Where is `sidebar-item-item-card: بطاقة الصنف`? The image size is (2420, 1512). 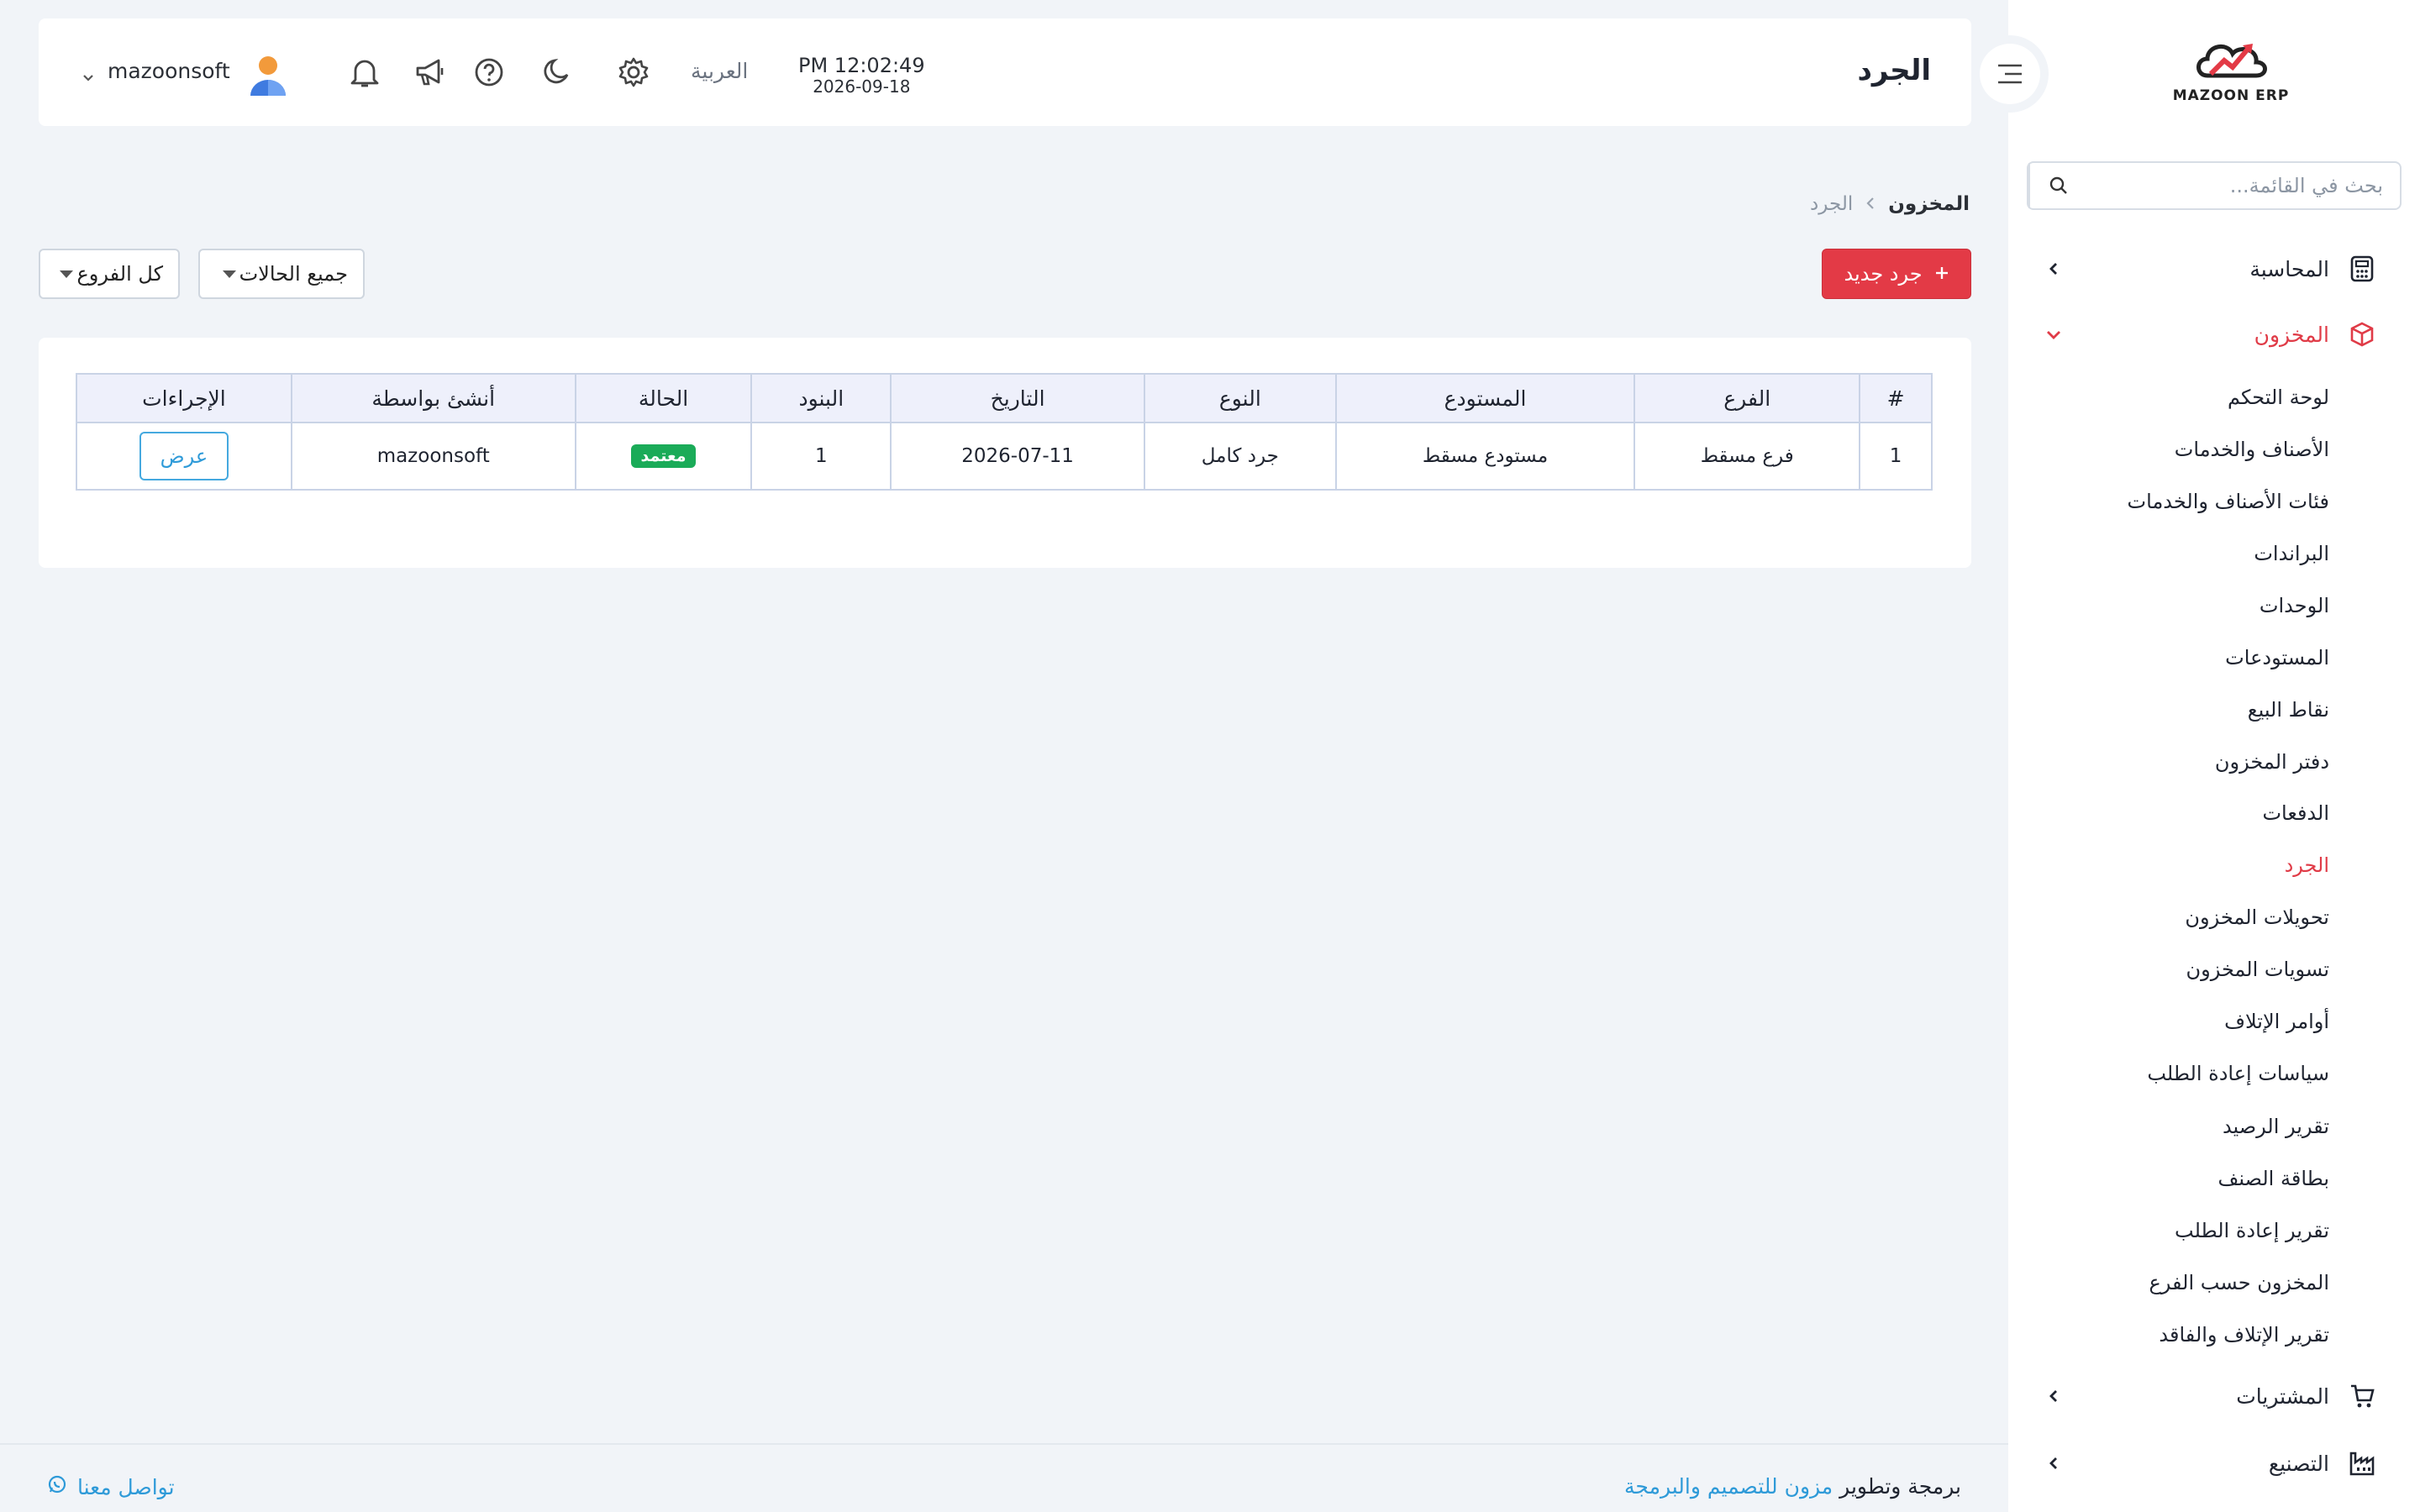
sidebar-item-item-card: بطاقة الصنف is located at coordinates (2273, 1178).